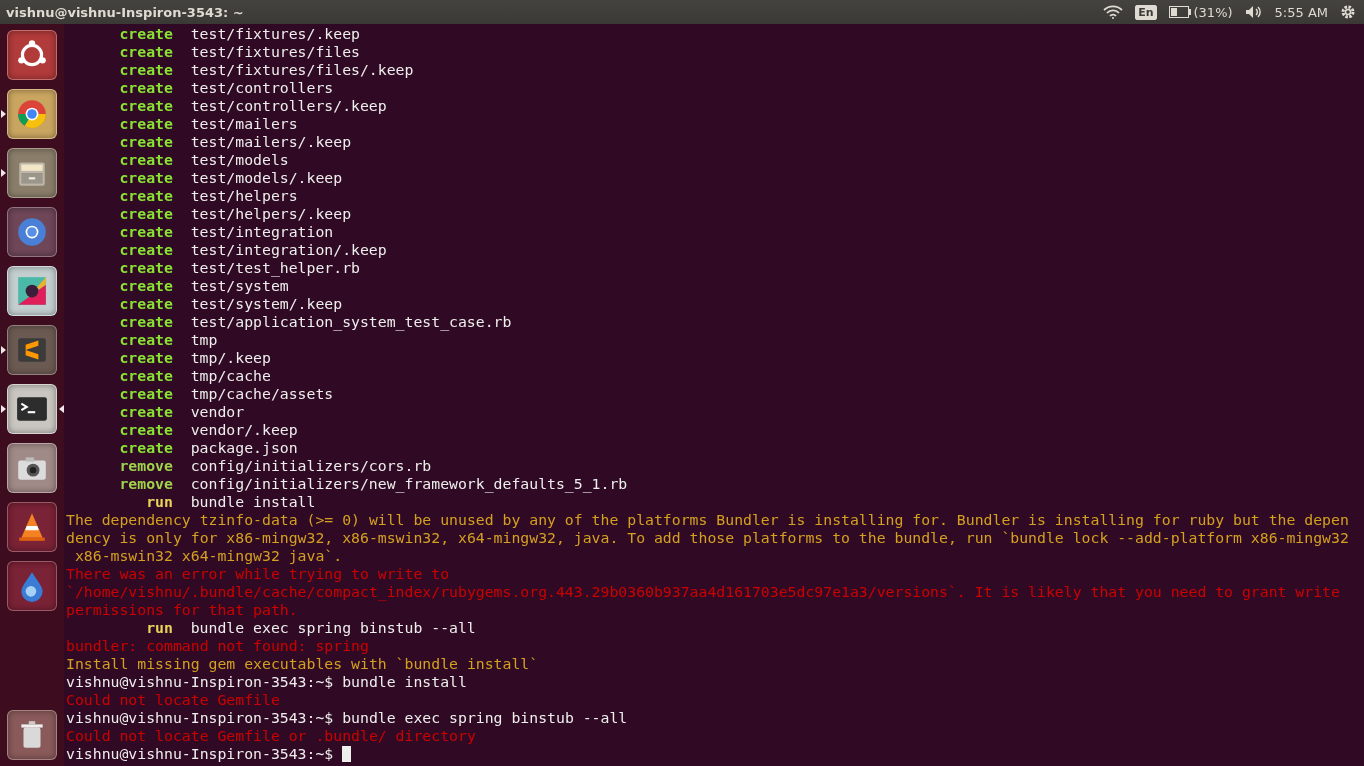 This screenshot has height=766, width=1364. I want to click on file-path: test/system, so click(239, 286).